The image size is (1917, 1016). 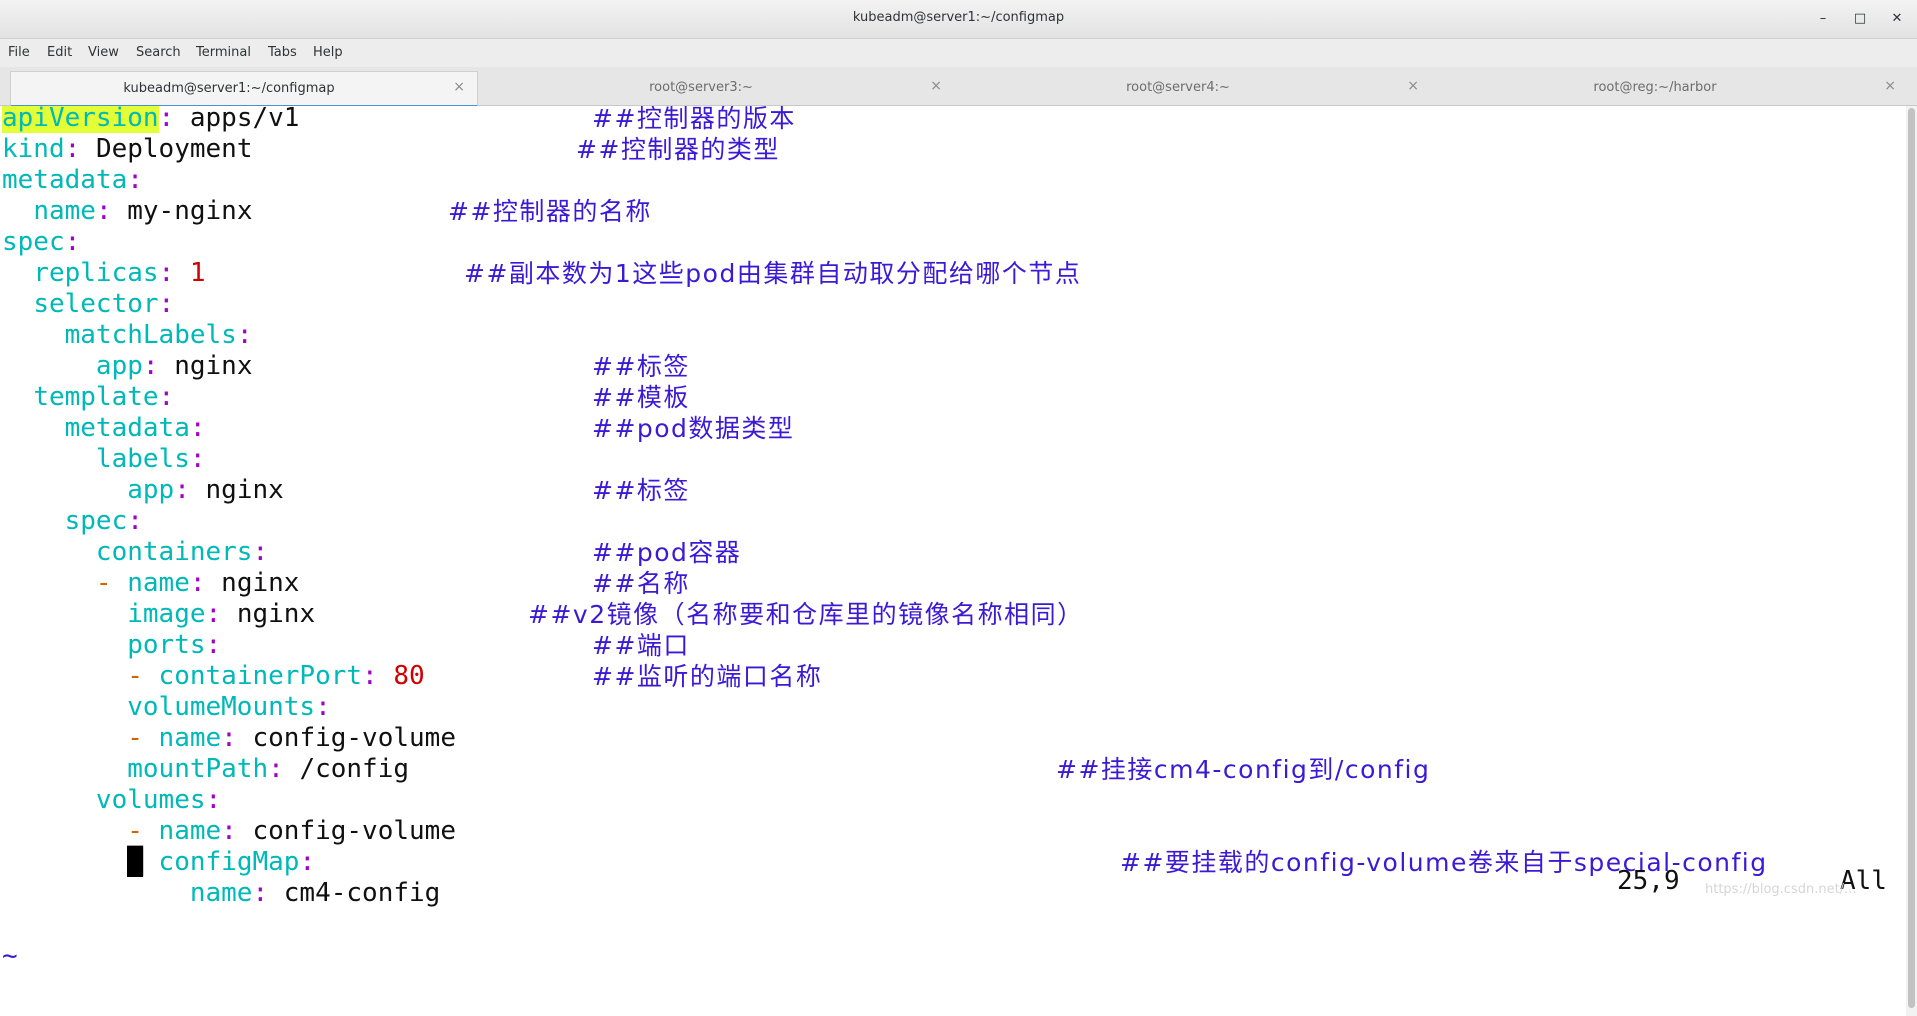 What do you see at coordinates (282, 52) in the screenshot?
I see `menu-tabs: Tabs` at bounding box center [282, 52].